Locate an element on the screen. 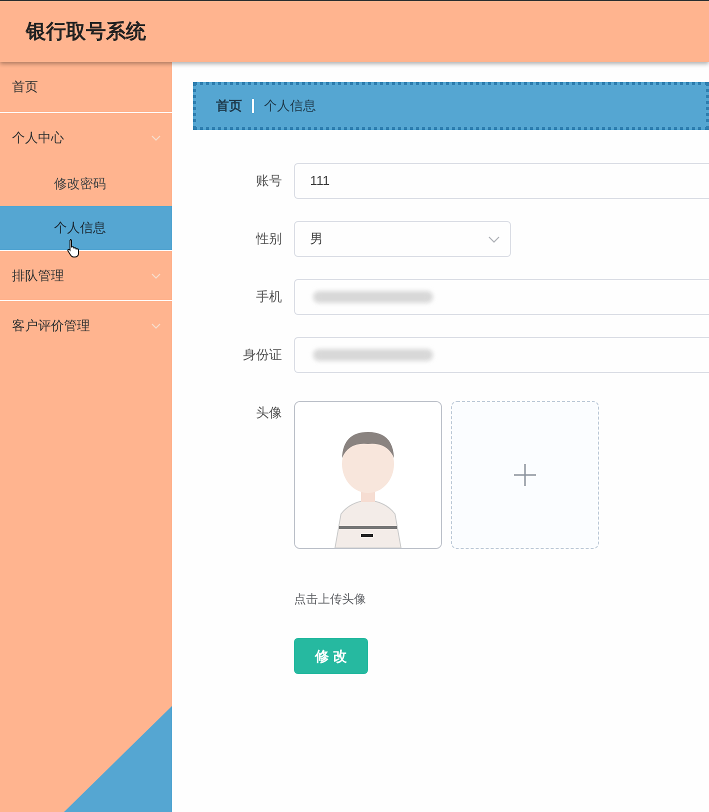  field-label: 身份证 is located at coordinates (262, 355).